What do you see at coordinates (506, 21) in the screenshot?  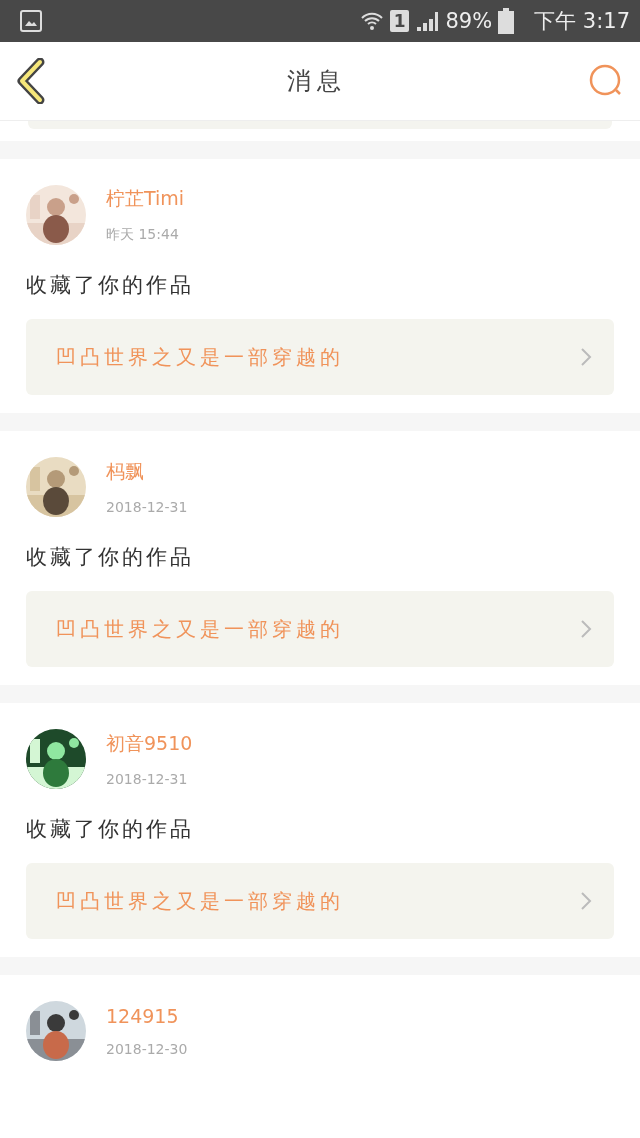 I see `battery-icon` at bounding box center [506, 21].